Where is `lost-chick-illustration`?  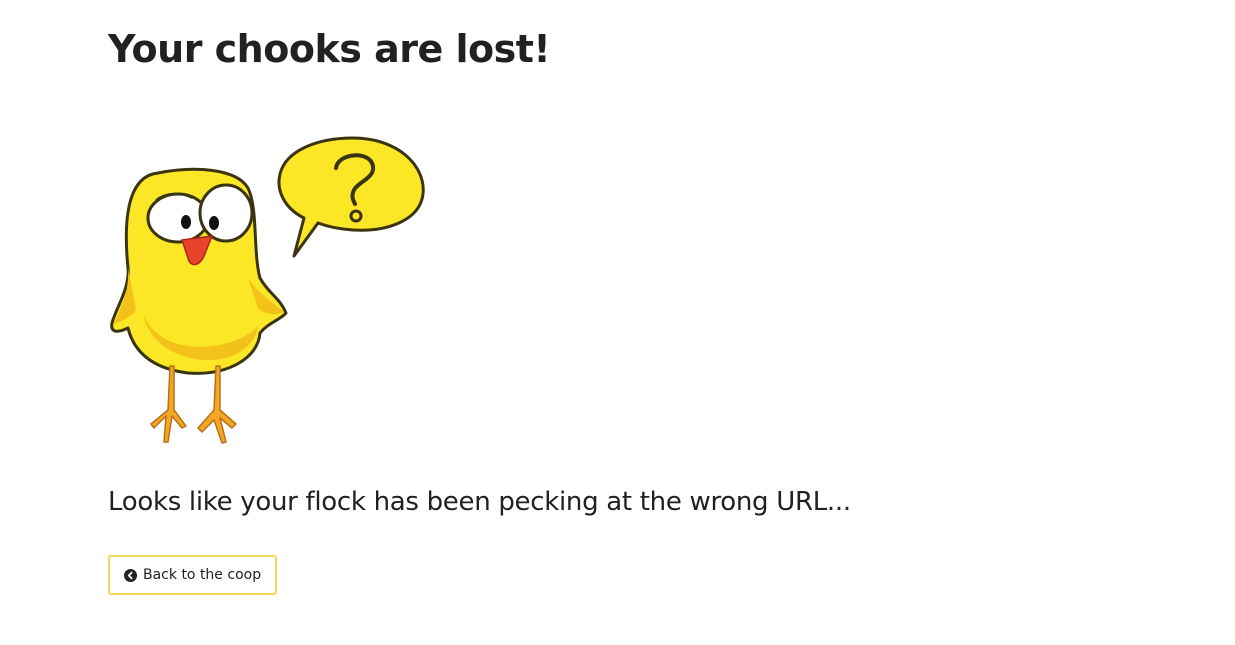 lost-chick-illustration is located at coordinates (270, 288).